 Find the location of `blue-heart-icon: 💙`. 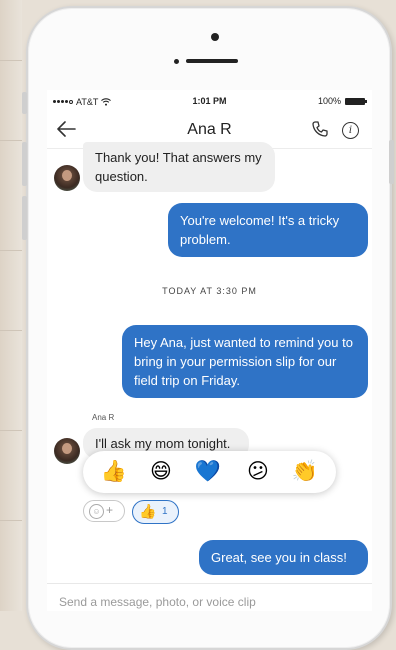

blue-heart-icon: 💙 is located at coordinates (208, 471).